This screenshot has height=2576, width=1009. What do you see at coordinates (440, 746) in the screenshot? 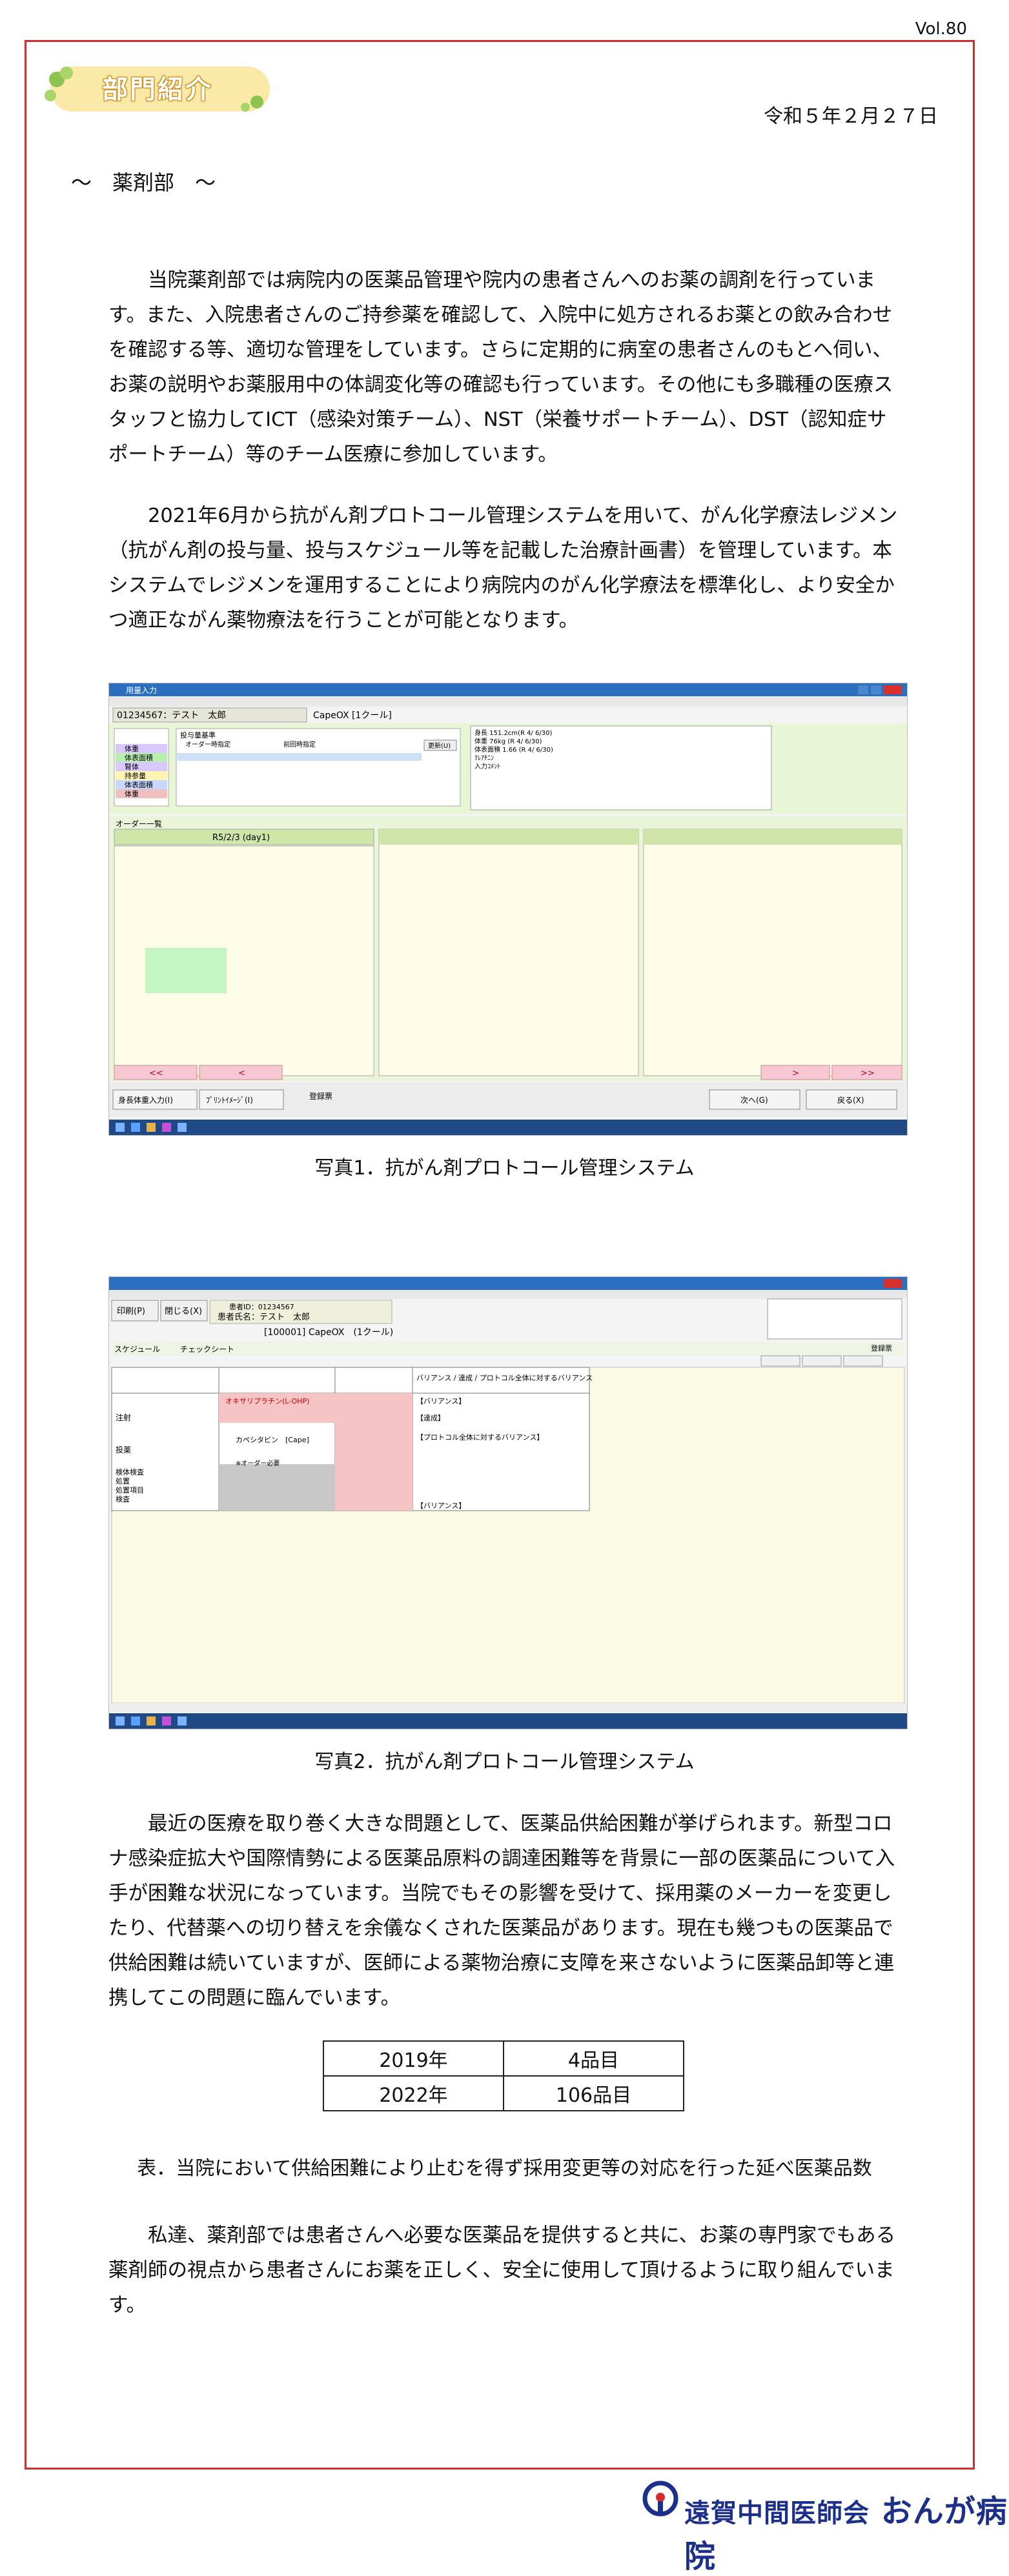
I see `photo1-update-button: 更新(U)` at bounding box center [440, 746].